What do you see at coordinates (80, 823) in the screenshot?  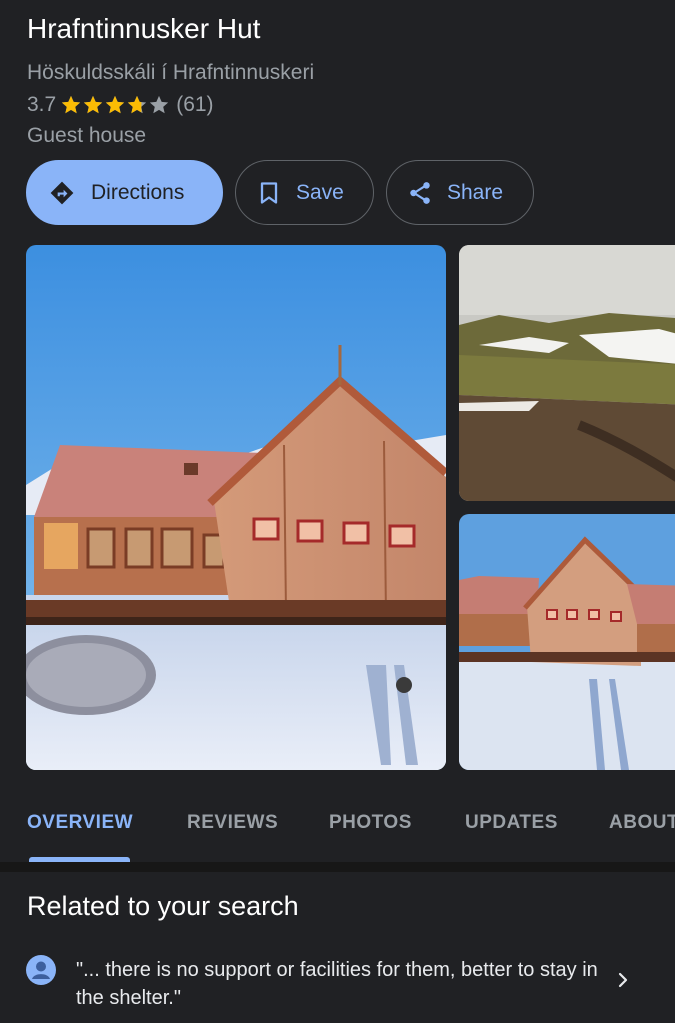 I see `tab-overview: OVERVIEW` at bounding box center [80, 823].